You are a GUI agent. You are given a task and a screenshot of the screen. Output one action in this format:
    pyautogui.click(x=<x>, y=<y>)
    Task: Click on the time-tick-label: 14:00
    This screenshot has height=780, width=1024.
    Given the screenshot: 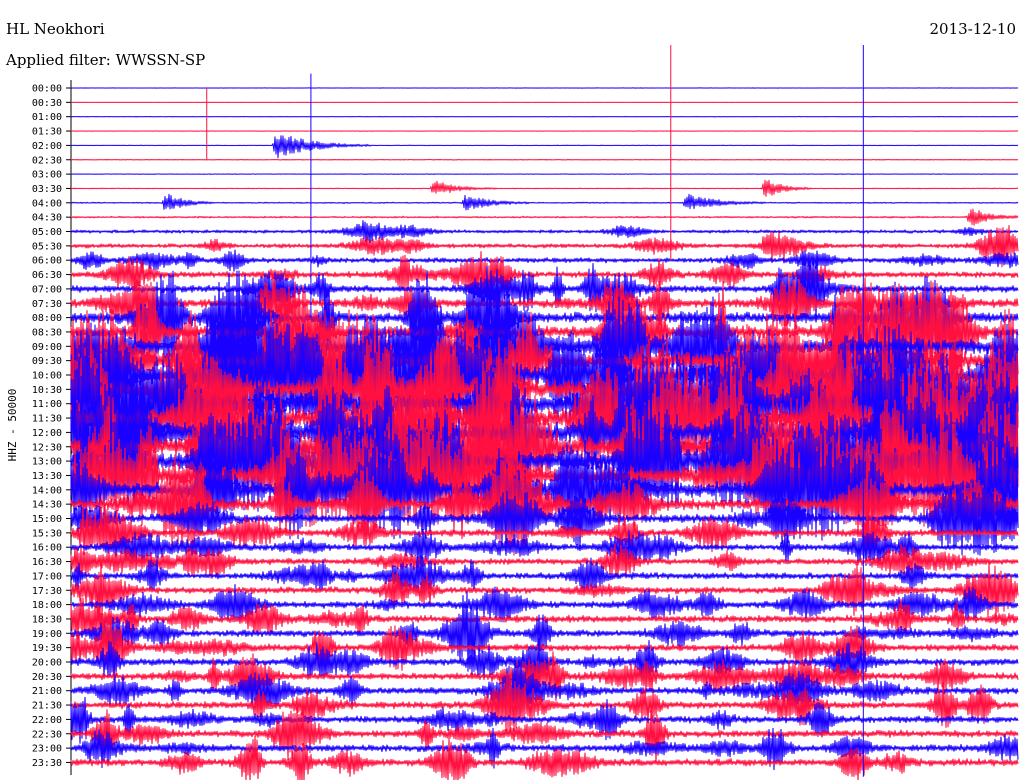 What is the action you would take?
    pyautogui.click(x=47, y=490)
    